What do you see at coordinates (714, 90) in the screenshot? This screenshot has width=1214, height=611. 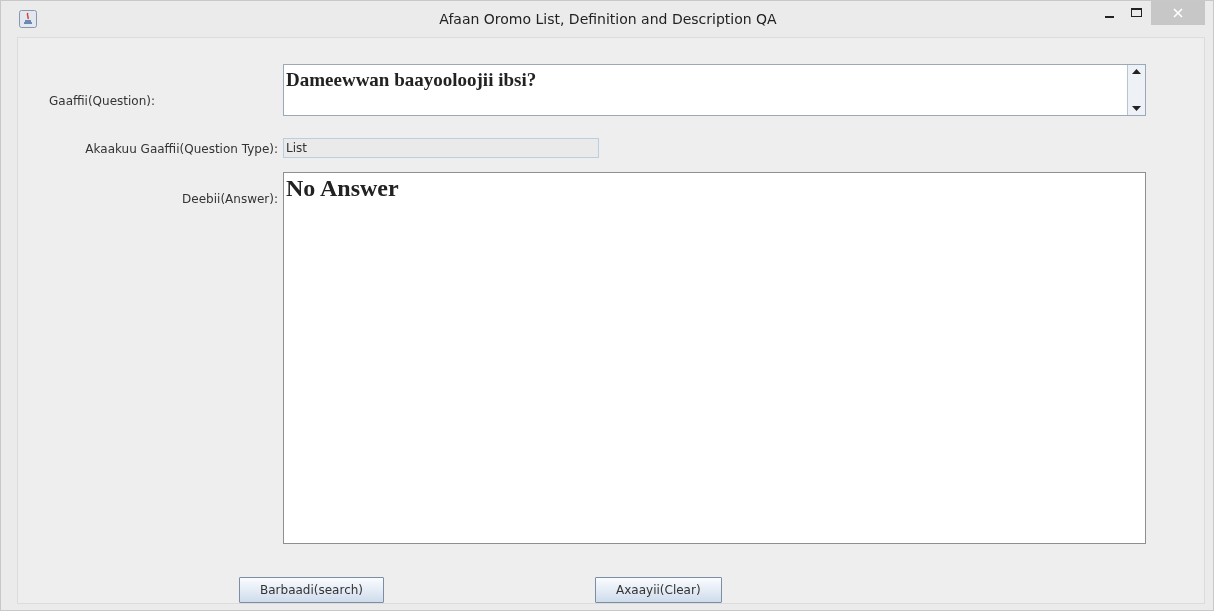 I see `question-field: Dameewwan baayooloojii ibsi?` at bounding box center [714, 90].